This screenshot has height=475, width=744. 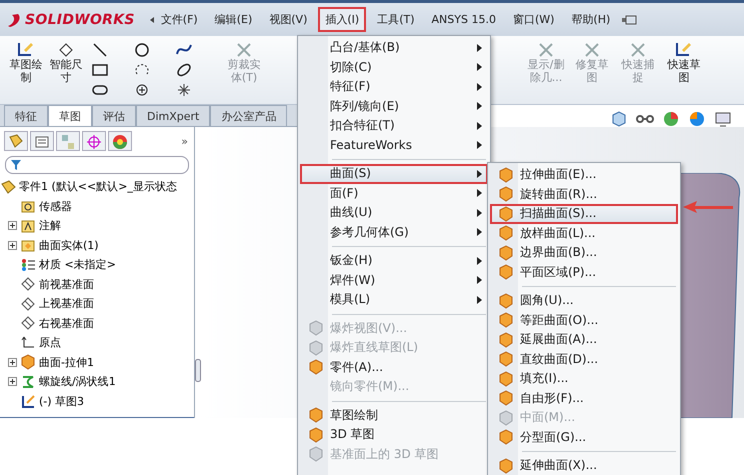 I want to click on menu-item: FeatureWorks, so click(x=394, y=145).